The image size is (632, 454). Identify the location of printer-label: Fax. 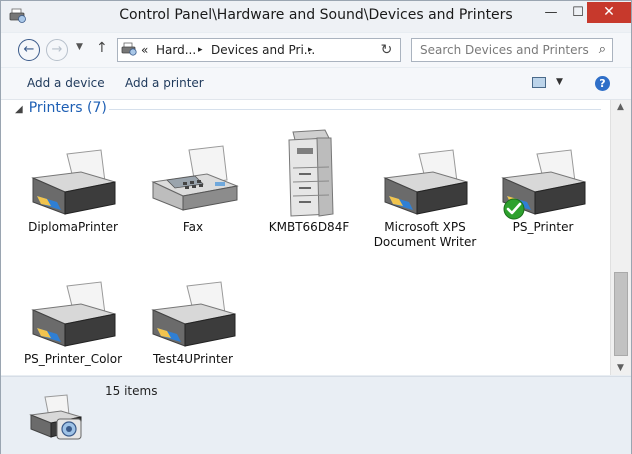
(193, 227).